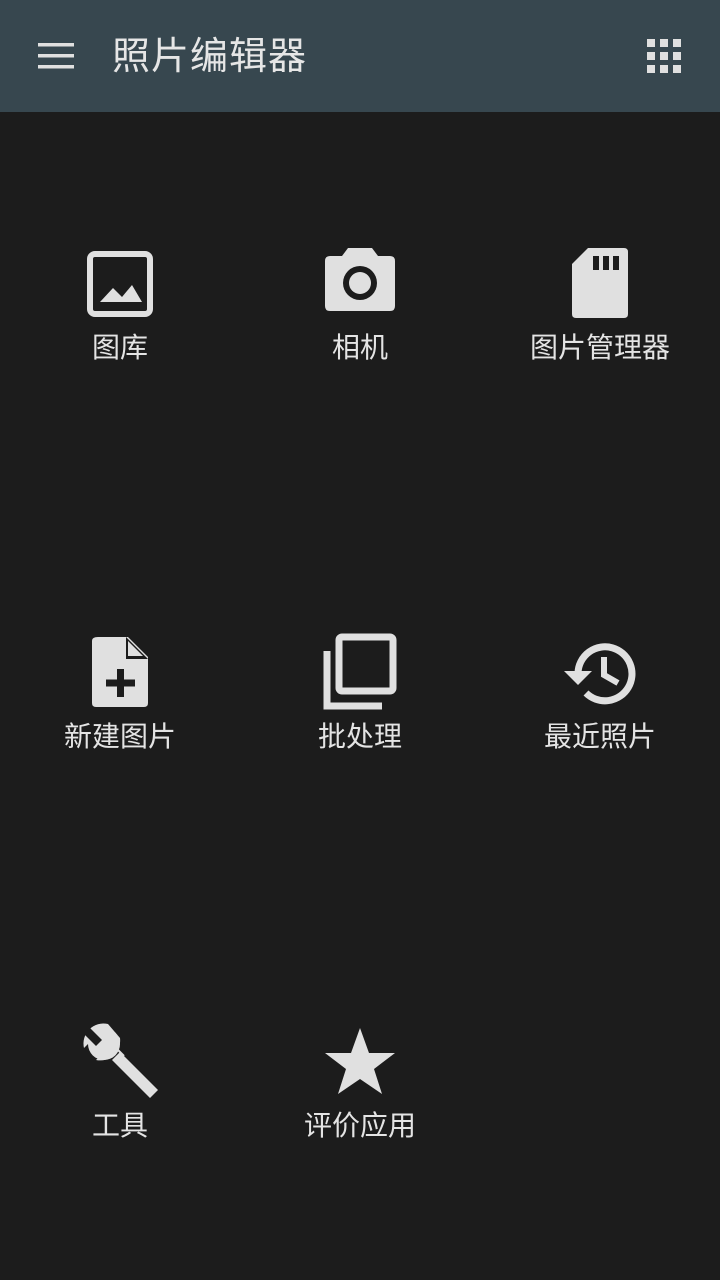 The width and height of the screenshot is (720, 1280). I want to click on camera-button: 相机, so click(360, 319).